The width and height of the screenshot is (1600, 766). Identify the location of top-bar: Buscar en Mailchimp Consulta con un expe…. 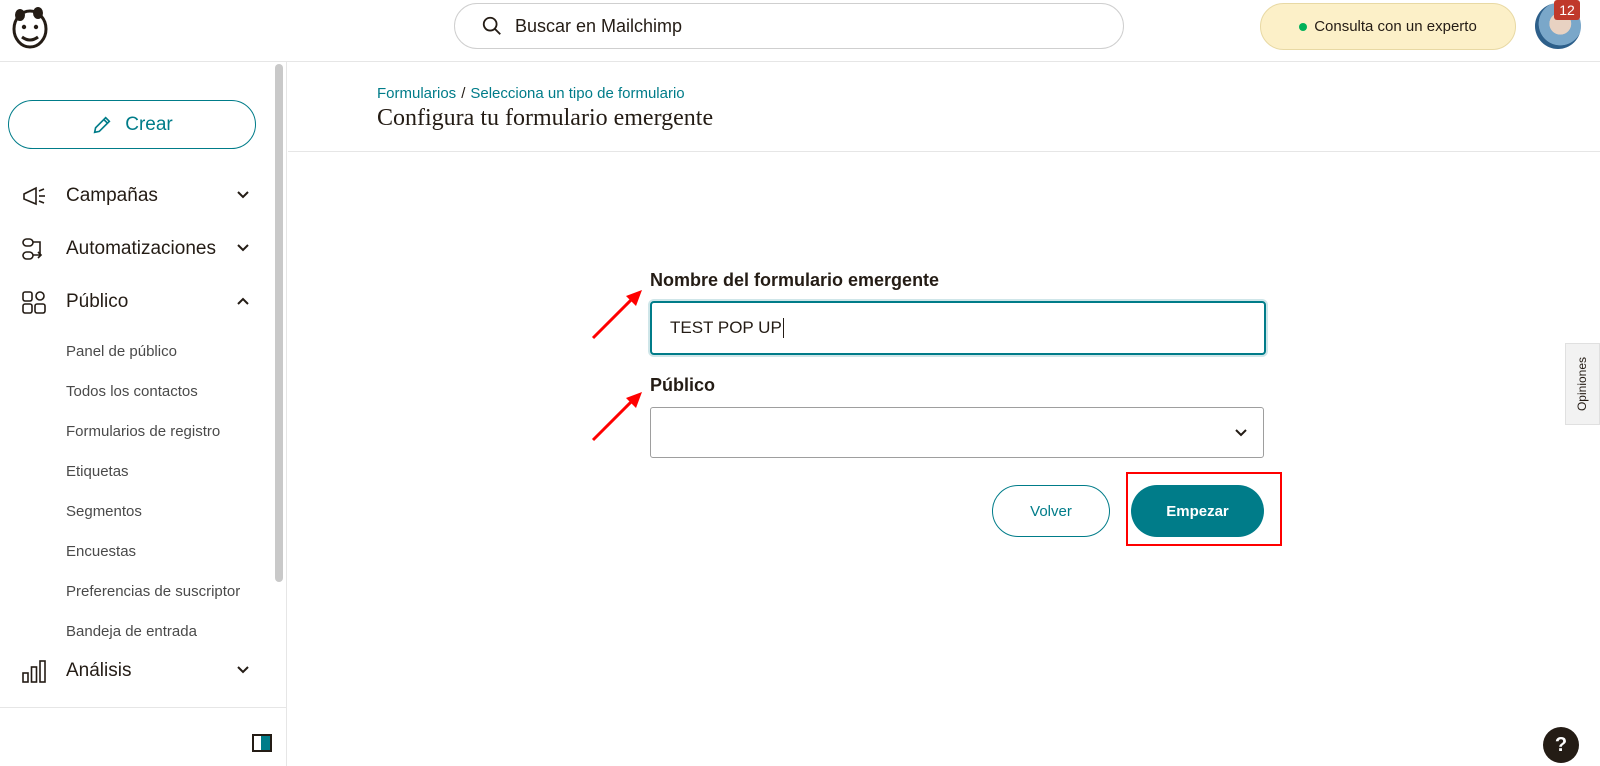
(800, 31).